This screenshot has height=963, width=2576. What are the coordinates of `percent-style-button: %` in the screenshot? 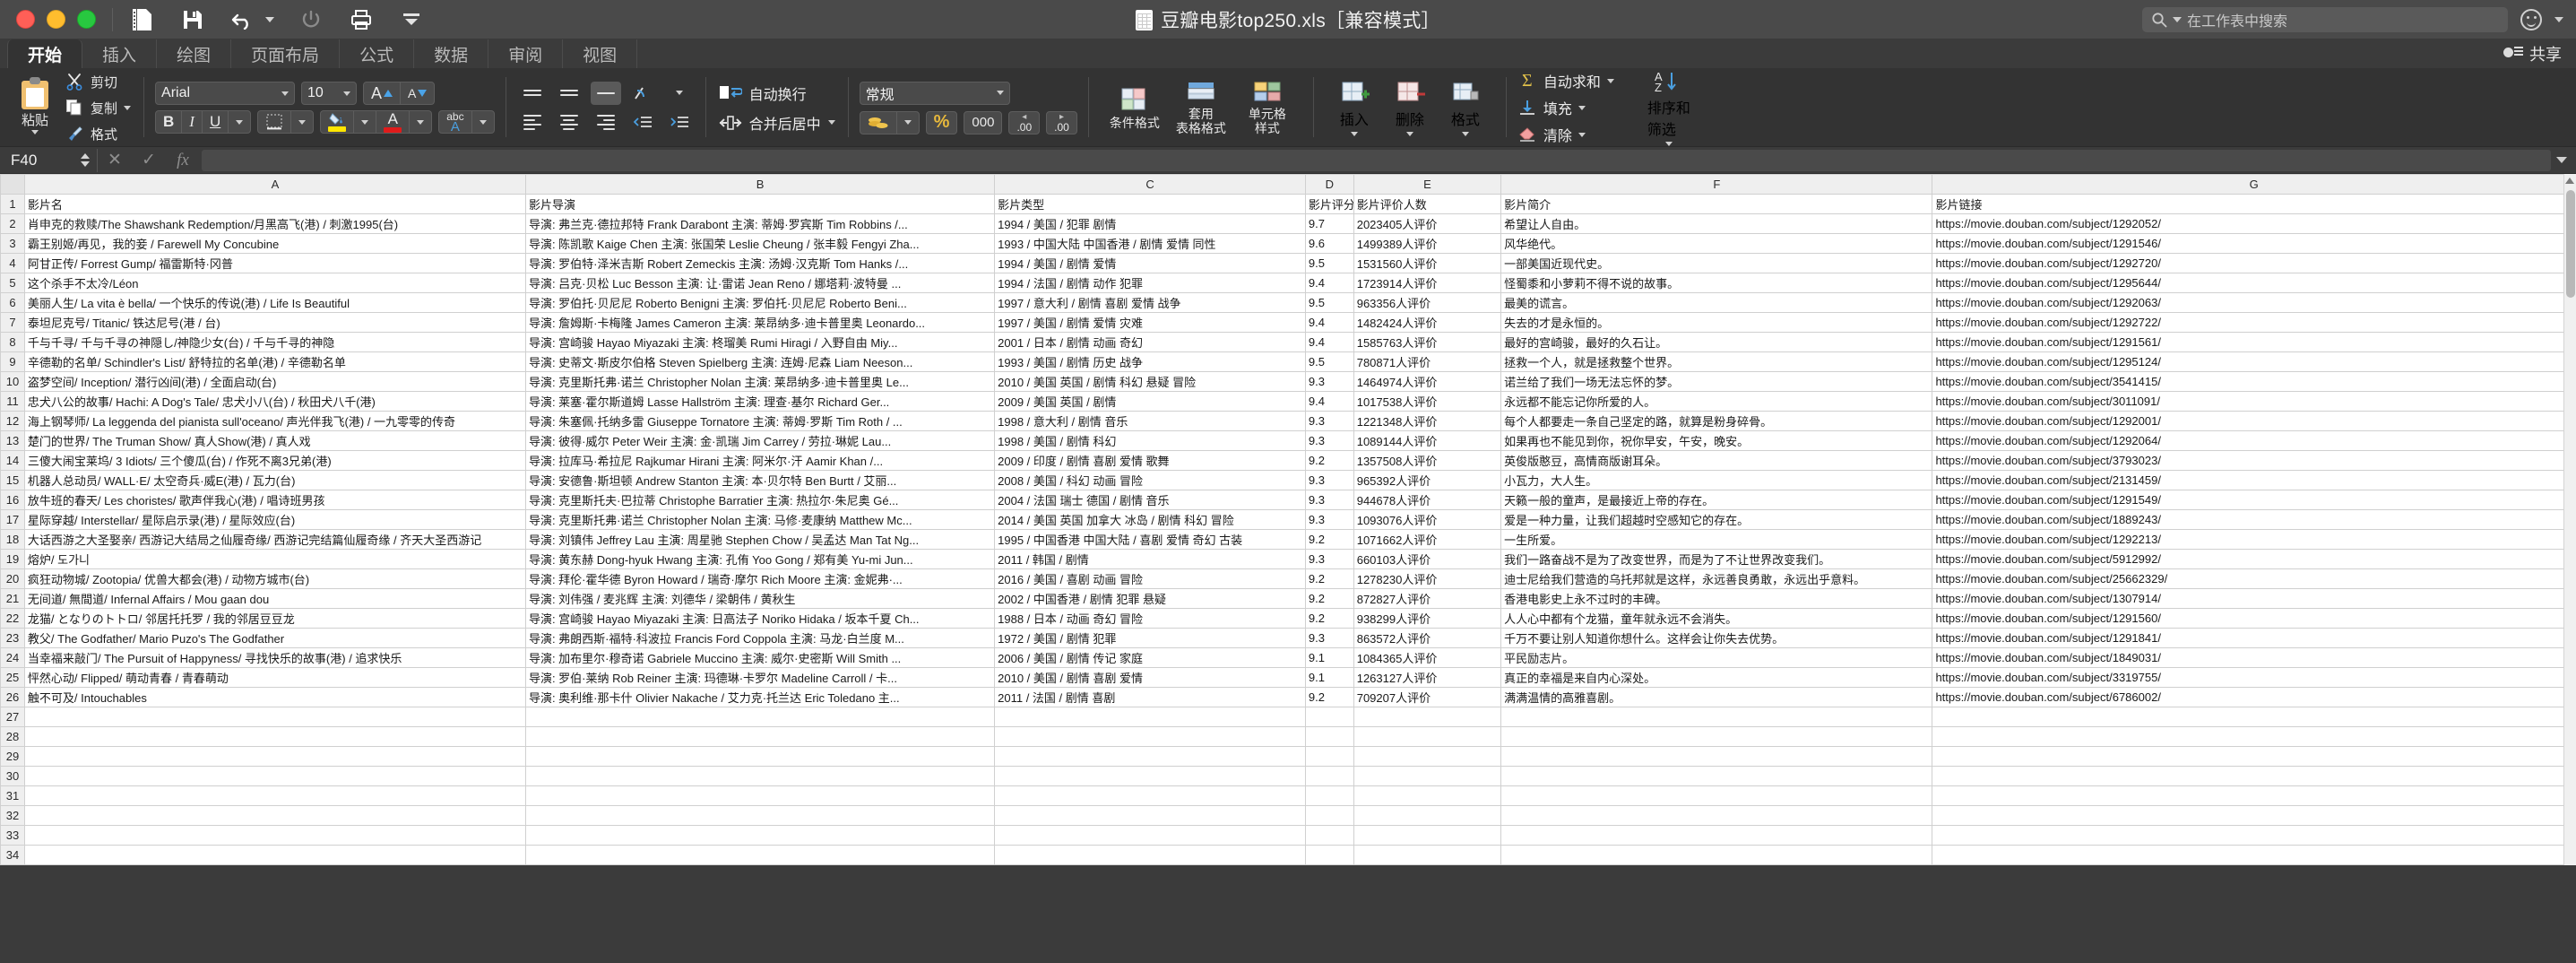 It's located at (941, 122).